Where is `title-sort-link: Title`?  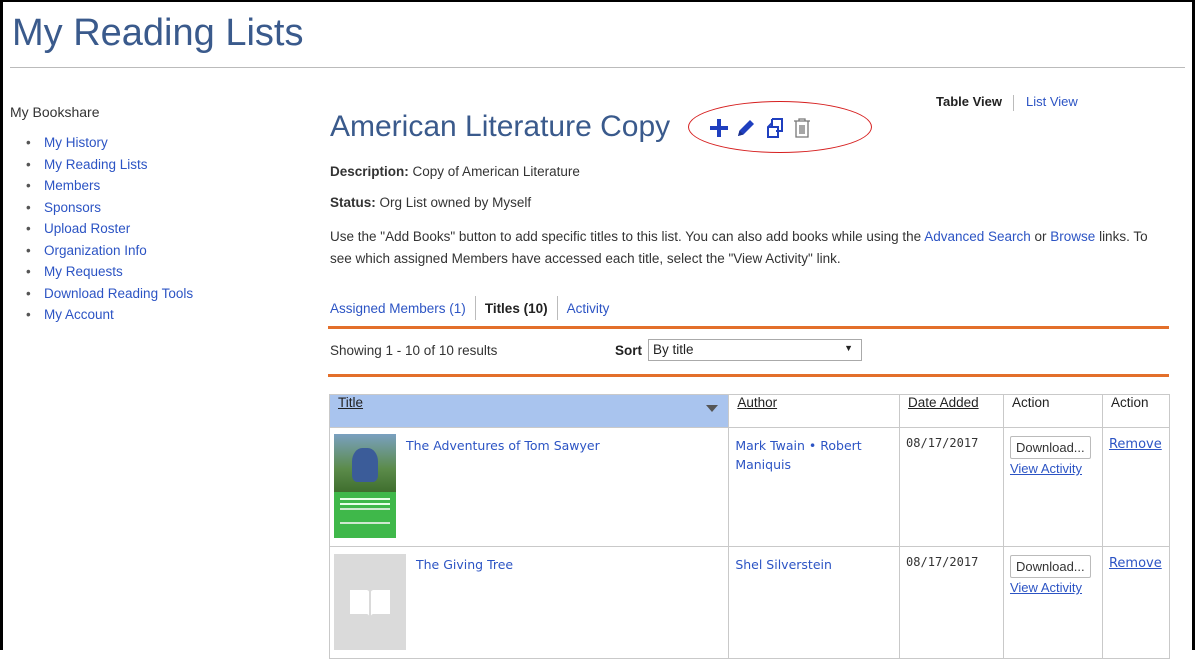 title-sort-link: Title is located at coordinates (350, 402).